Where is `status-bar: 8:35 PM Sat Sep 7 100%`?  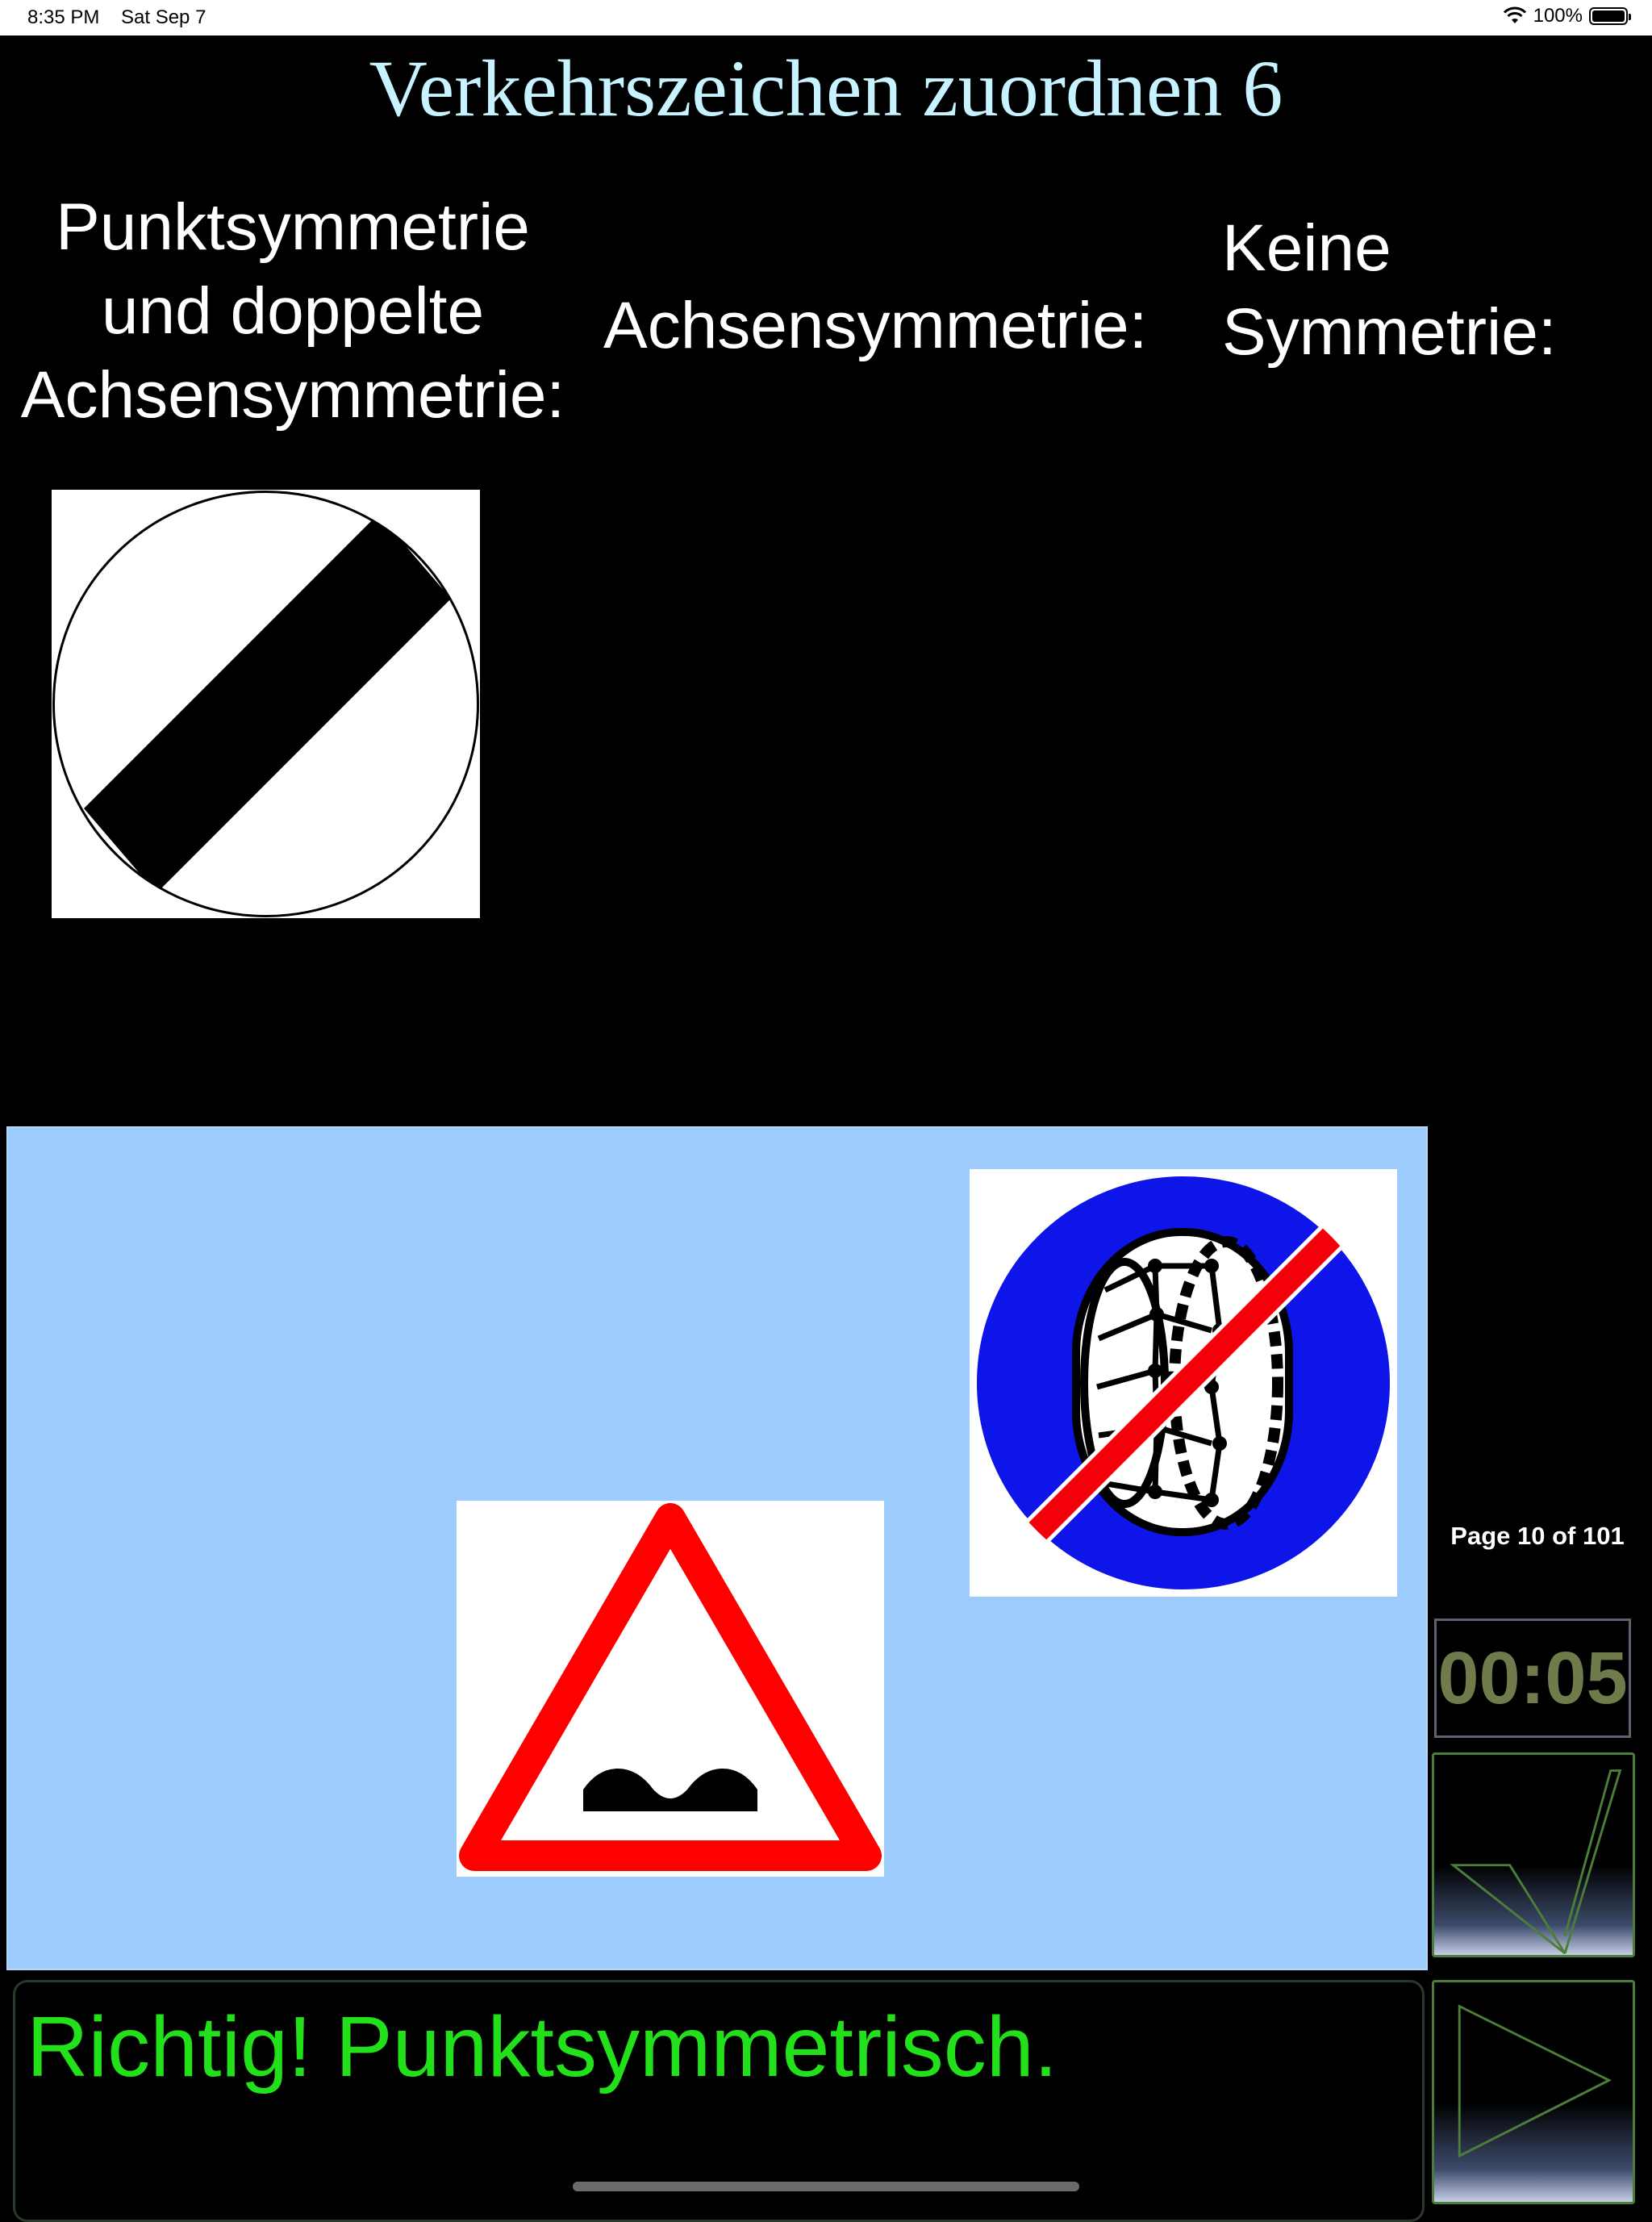
status-bar: 8:35 PM Sat Sep 7 100% is located at coordinates (826, 18).